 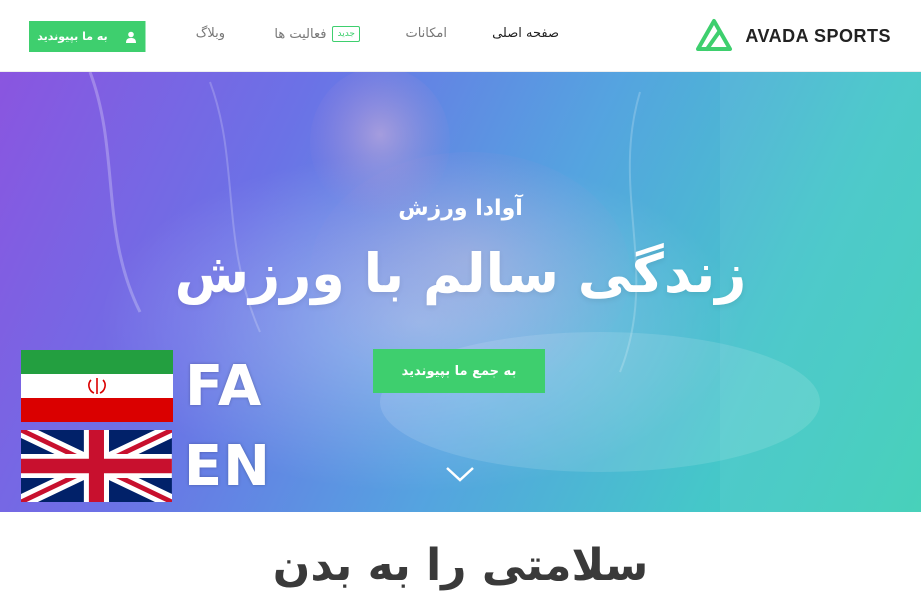 I want to click on uk-flag-icon, so click(x=96, y=466).